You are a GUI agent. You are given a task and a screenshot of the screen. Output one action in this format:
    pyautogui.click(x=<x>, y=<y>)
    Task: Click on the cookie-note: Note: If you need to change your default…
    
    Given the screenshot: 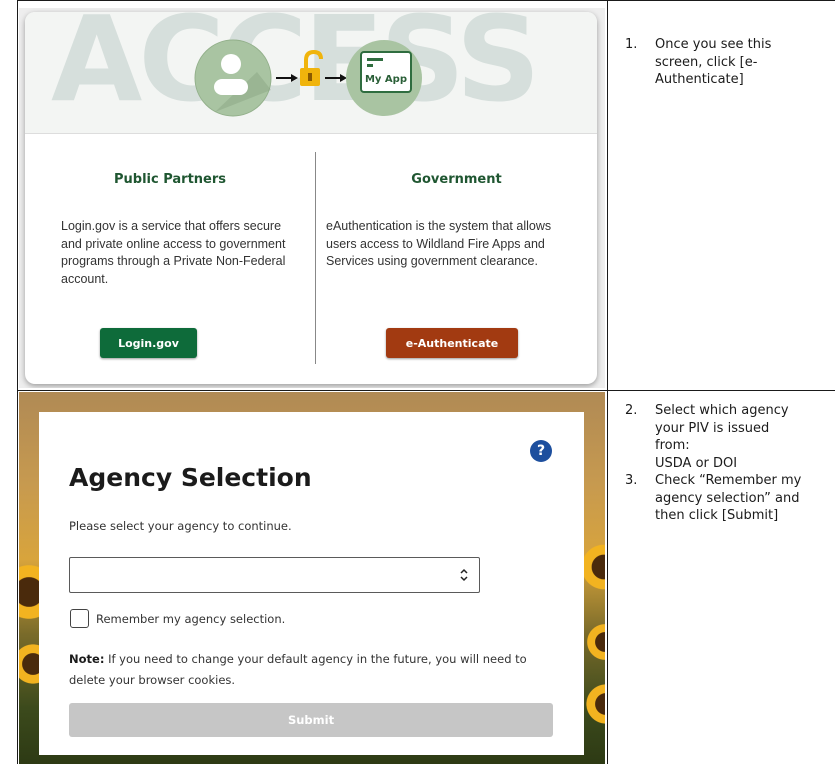 What is the action you would take?
    pyautogui.click(x=309, y=670)
    